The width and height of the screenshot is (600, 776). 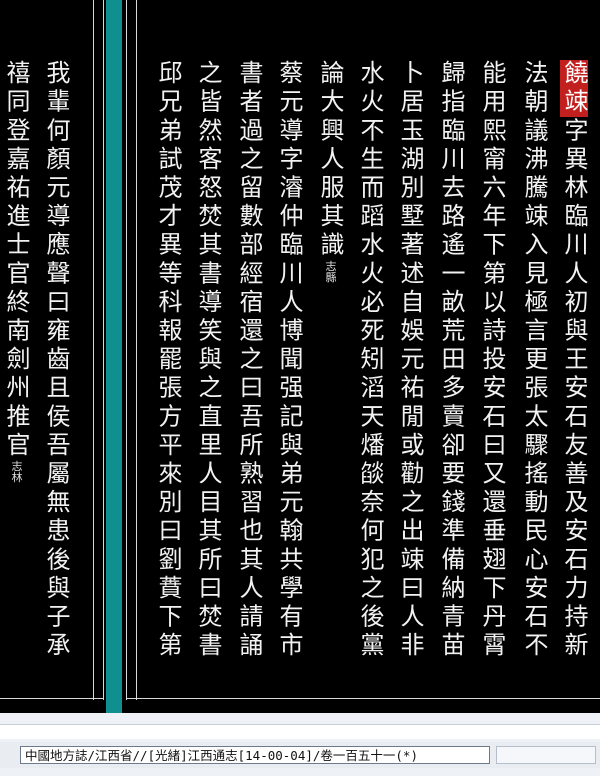 I want to click on source-annotation: 志林, so click(x=16, y=471).